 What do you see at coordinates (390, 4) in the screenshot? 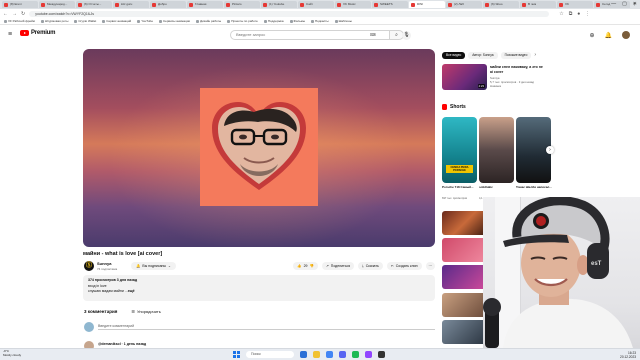
I see `browser-tab: SWEETS` at bounding box center [390, 4].